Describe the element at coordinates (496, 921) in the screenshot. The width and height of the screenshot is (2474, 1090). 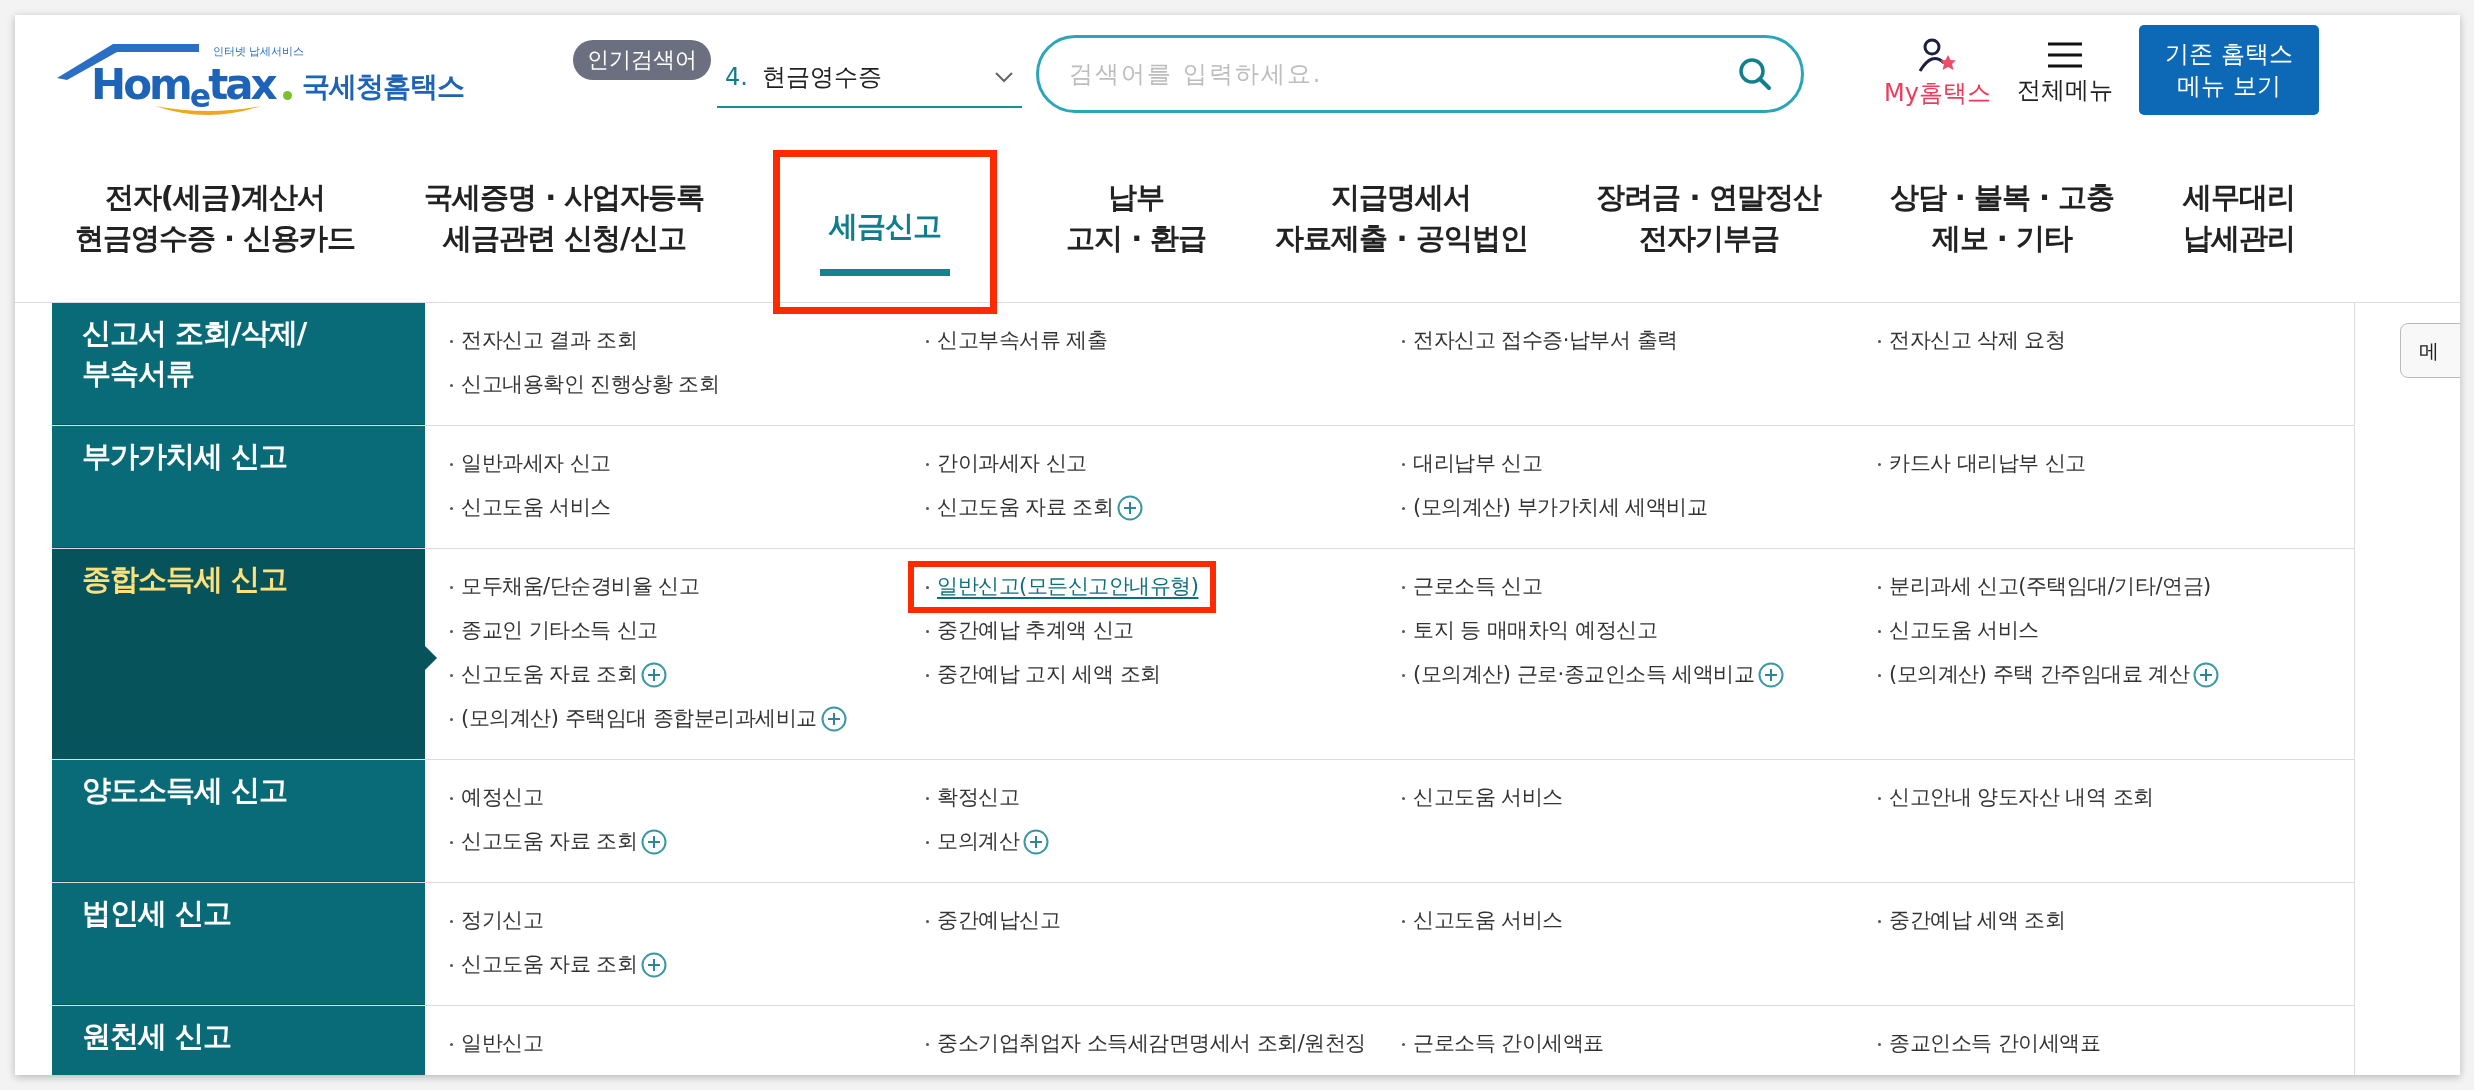
I see `menu-link: 정기신고` at that location.